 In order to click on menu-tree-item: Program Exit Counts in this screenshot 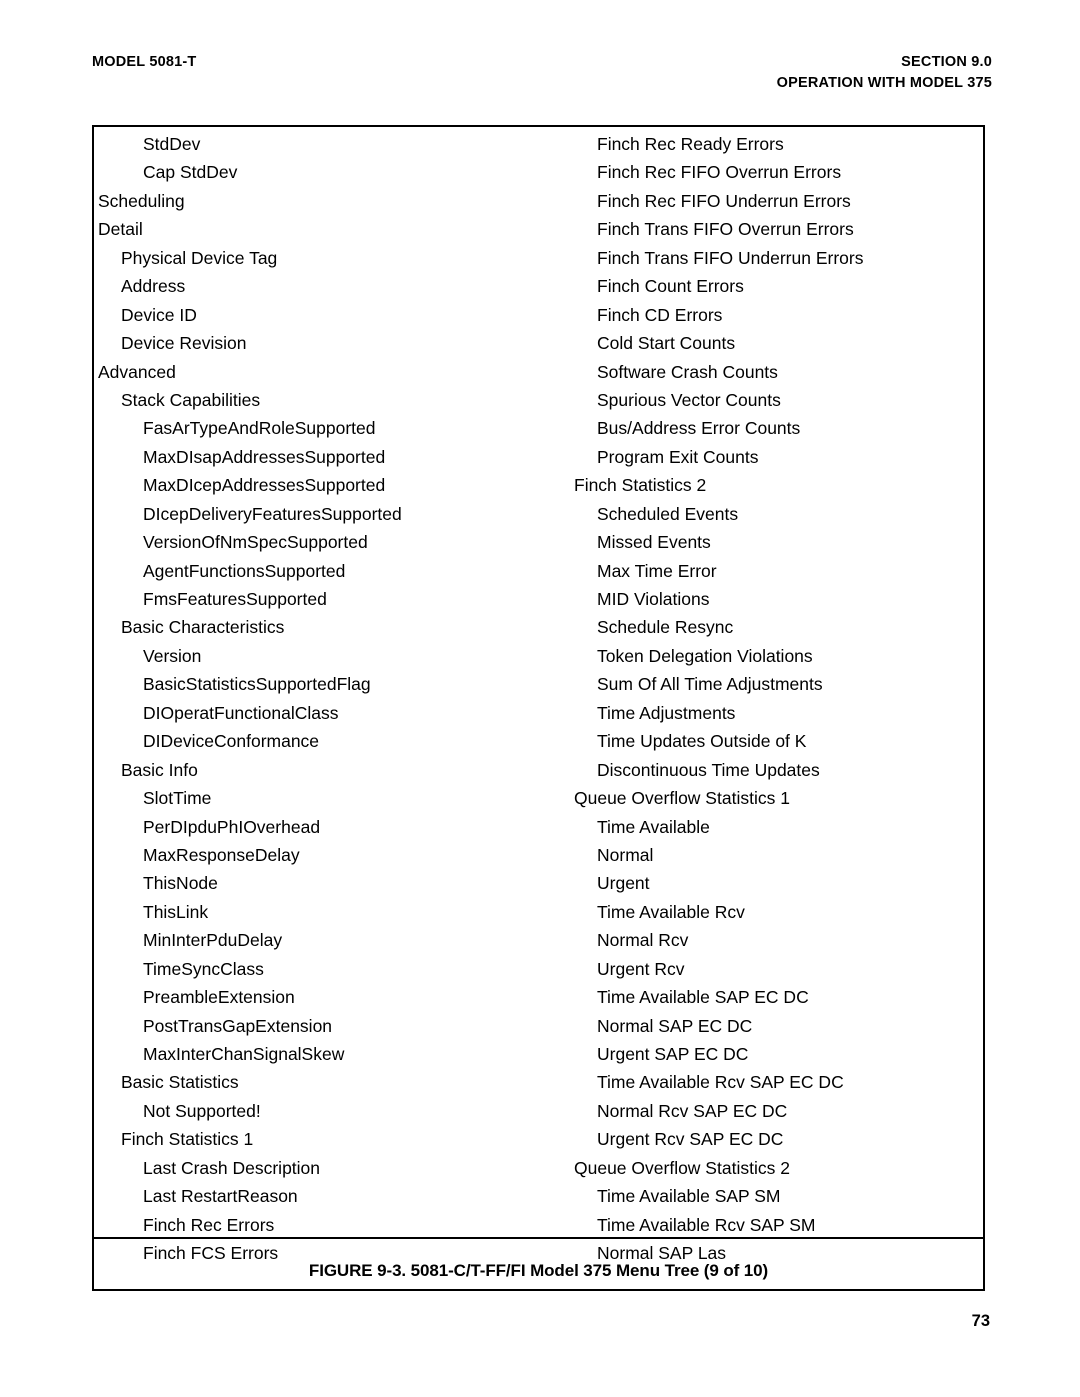, I will do `click(678, 456)`.